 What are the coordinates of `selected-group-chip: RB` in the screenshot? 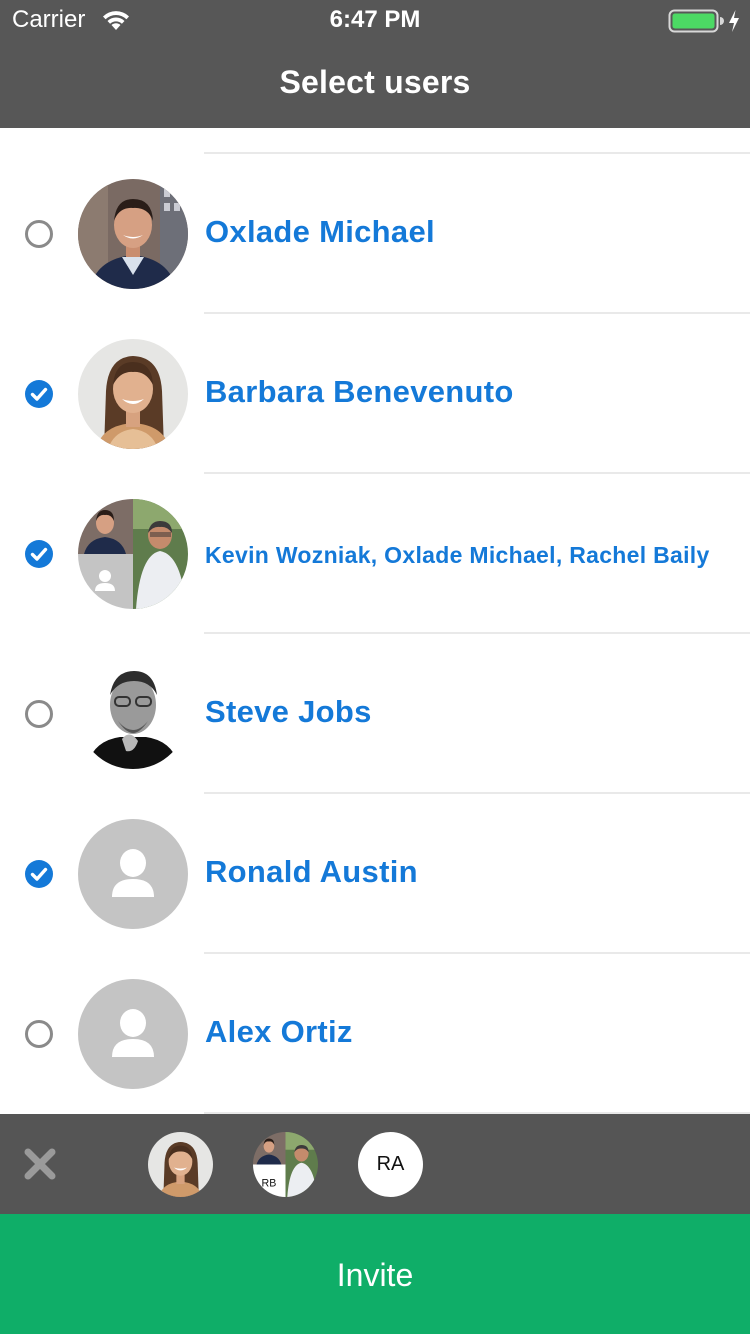 It's located at (285, 1164).